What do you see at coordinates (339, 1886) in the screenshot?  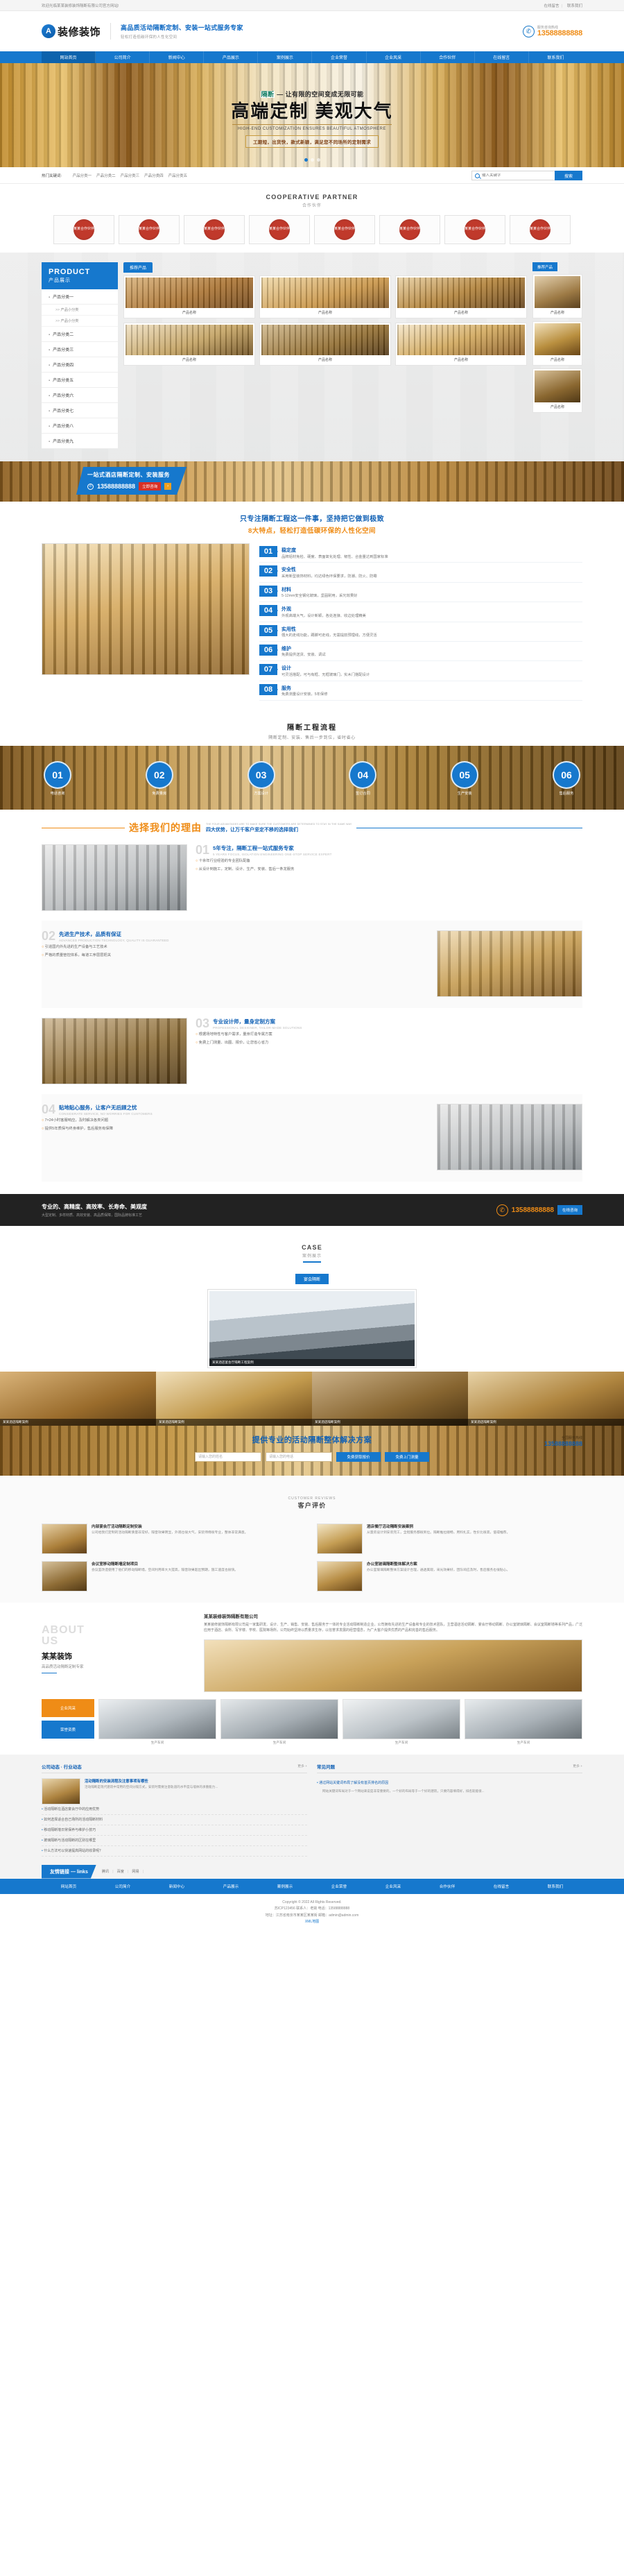 I see `footer-nav-item-5: 企业荣誉` at bounding box center [339, 1886].